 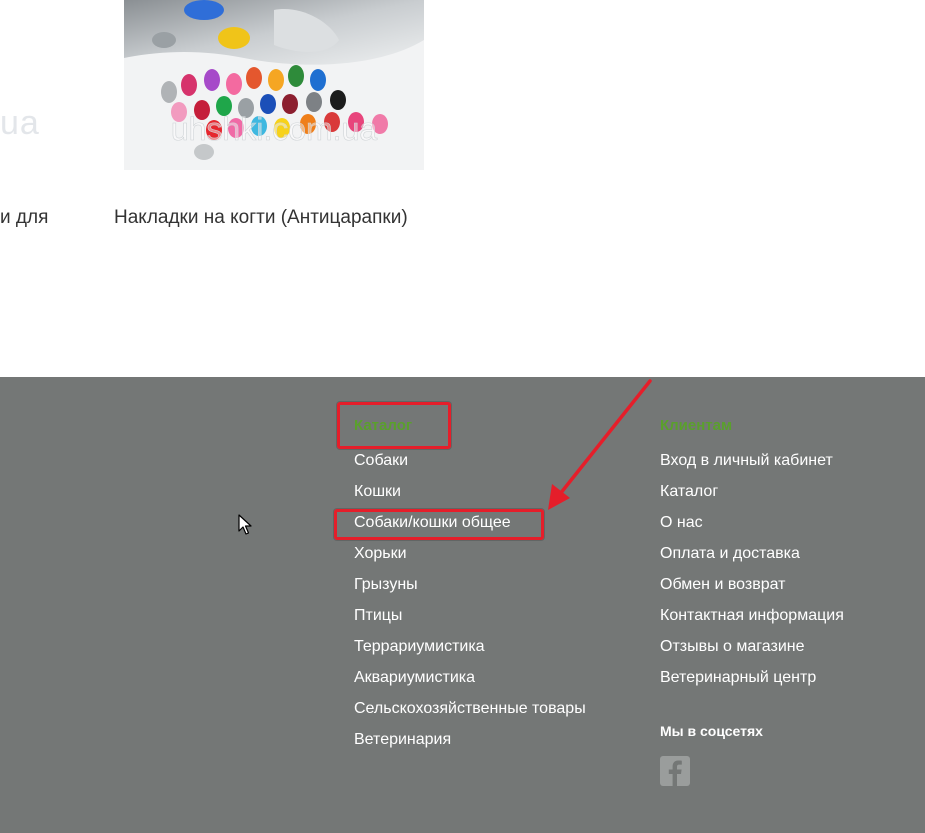 What do you see at coordinates (419, 646) in the screenshot?
I see `footer-link-terrarium: Террариумистика` at bounding box center [419, 646].